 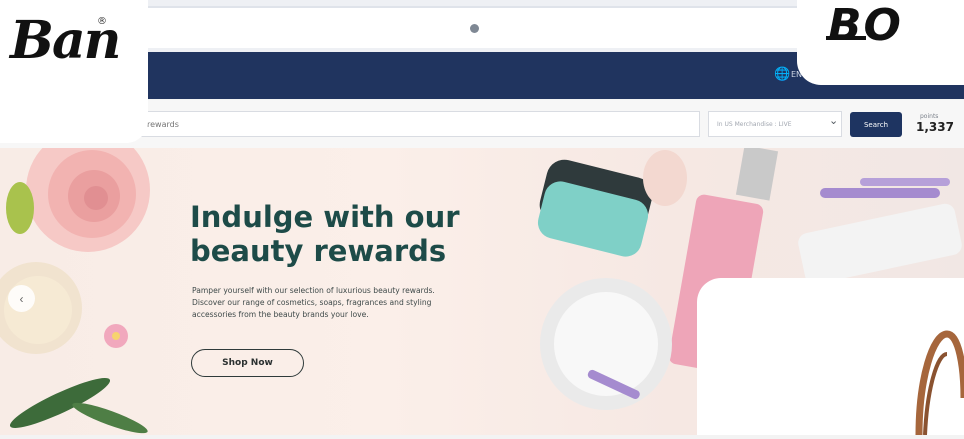 I want to click on handbag-image, so click(x=939, y=383).